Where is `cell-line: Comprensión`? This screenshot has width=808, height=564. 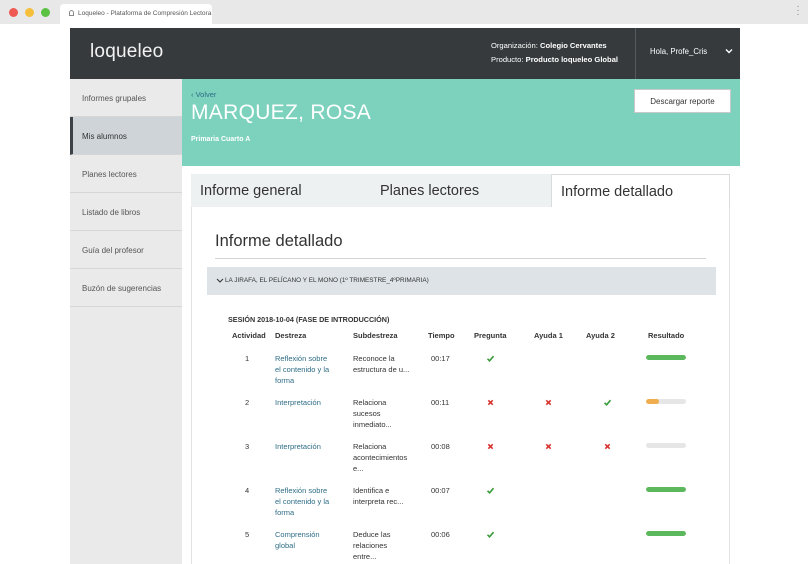
cell-line: Comprensión is located at coordinates (297, 534).